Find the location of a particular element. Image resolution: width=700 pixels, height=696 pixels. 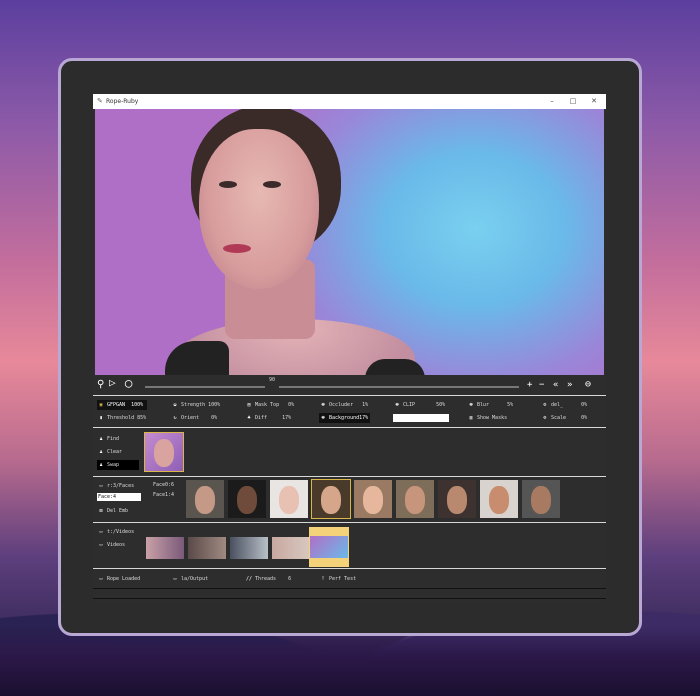

preview-dress-right is located at coordinates (395, 367).